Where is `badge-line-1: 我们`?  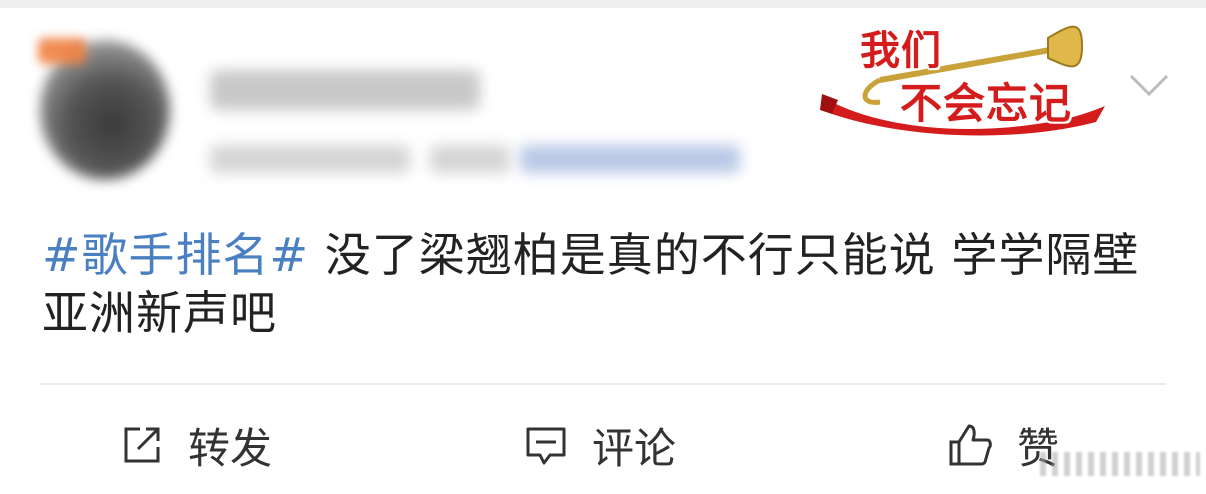
badge-line-1: 我们 is located at coordinates (901, 50).